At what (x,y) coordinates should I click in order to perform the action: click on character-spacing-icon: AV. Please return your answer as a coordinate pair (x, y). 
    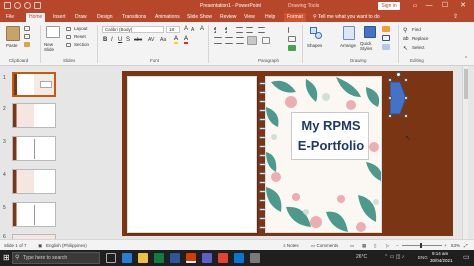
    Looking at the image, I should click on (151, 40).